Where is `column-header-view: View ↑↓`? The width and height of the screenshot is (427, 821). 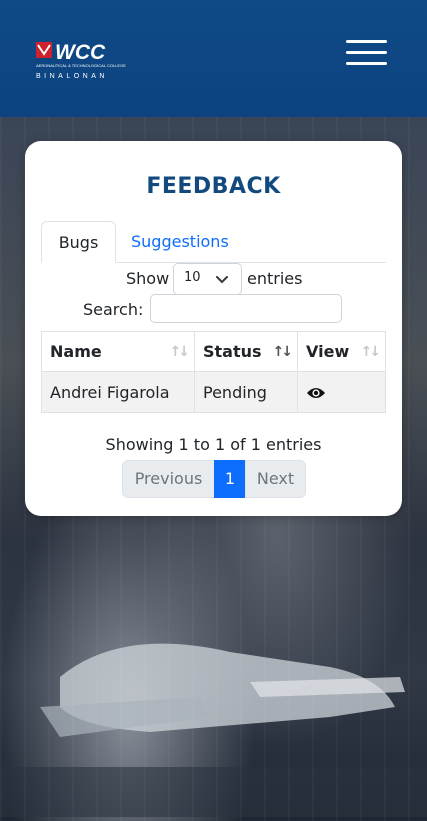 column-header-view: View ↑↓ is located at coordinates (341, 351).